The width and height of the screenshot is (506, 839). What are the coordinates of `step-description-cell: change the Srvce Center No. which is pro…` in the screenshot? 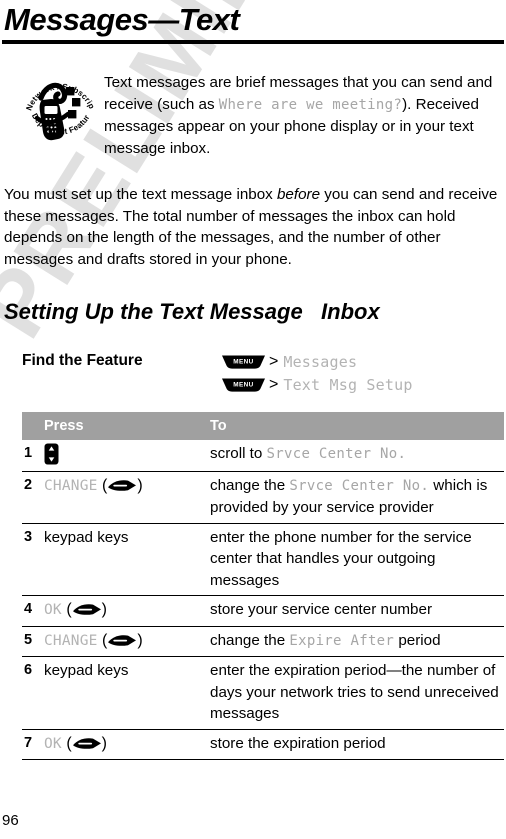 It's located at (357, 497).